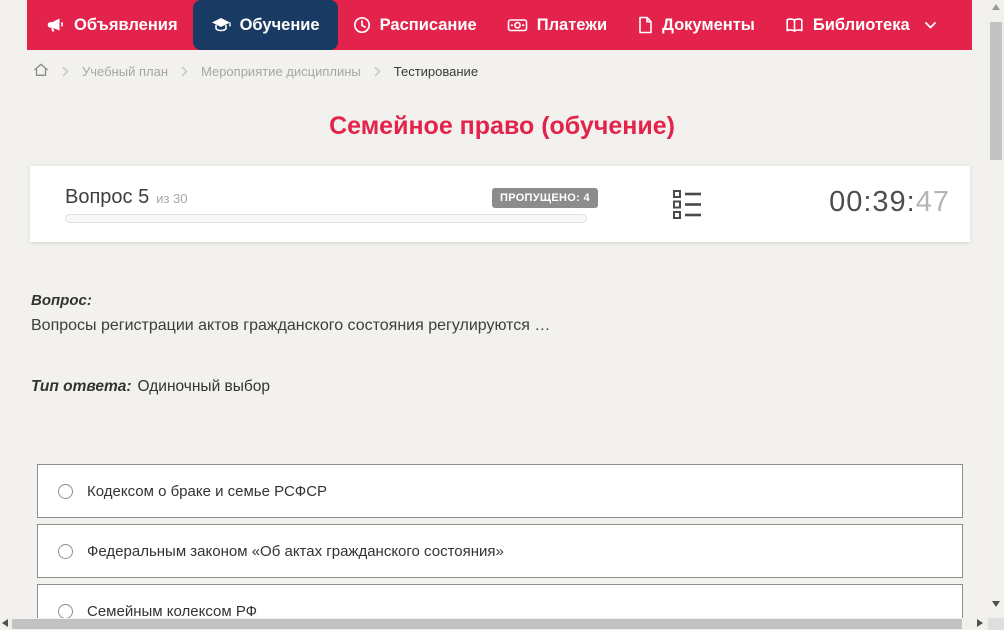 This screenshot has width=1004, height=630. Describe the element at coordinates (172, 198) in the screenshot. I see `question-total-label: из 30` at that location.